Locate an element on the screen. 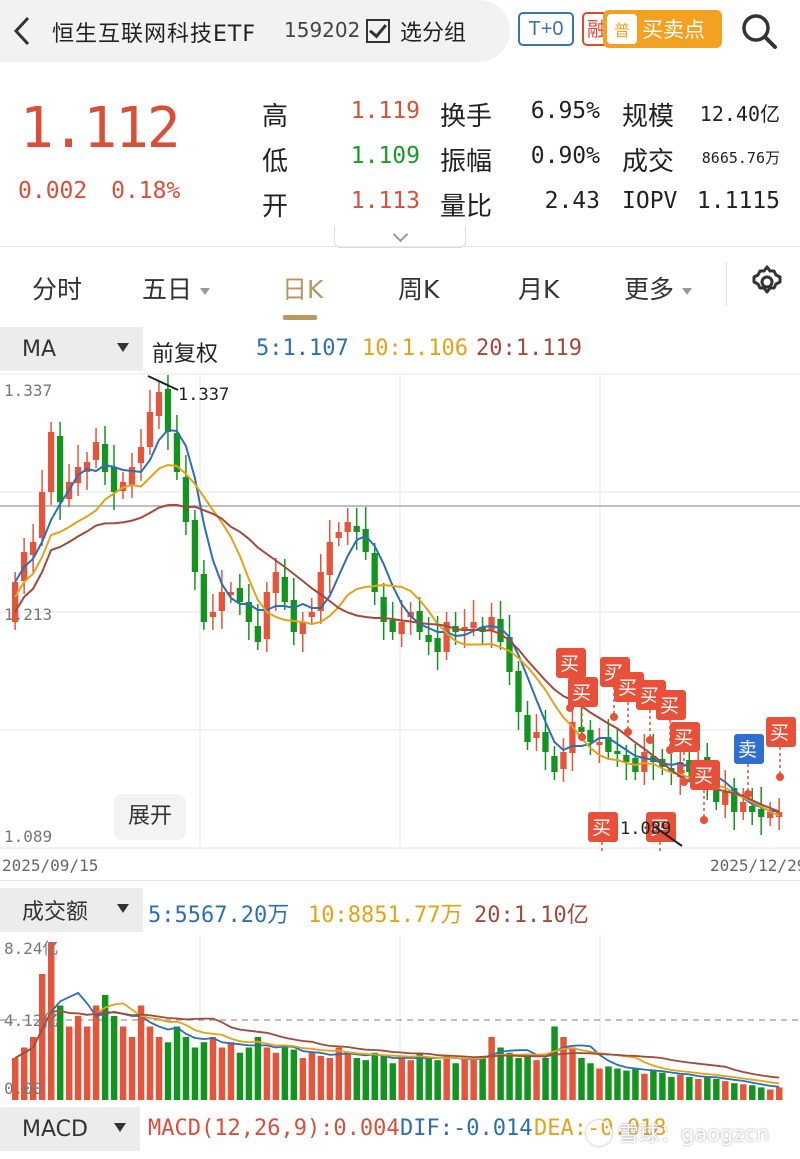  change-value: 0.002 is located at coordinates (53, 191).